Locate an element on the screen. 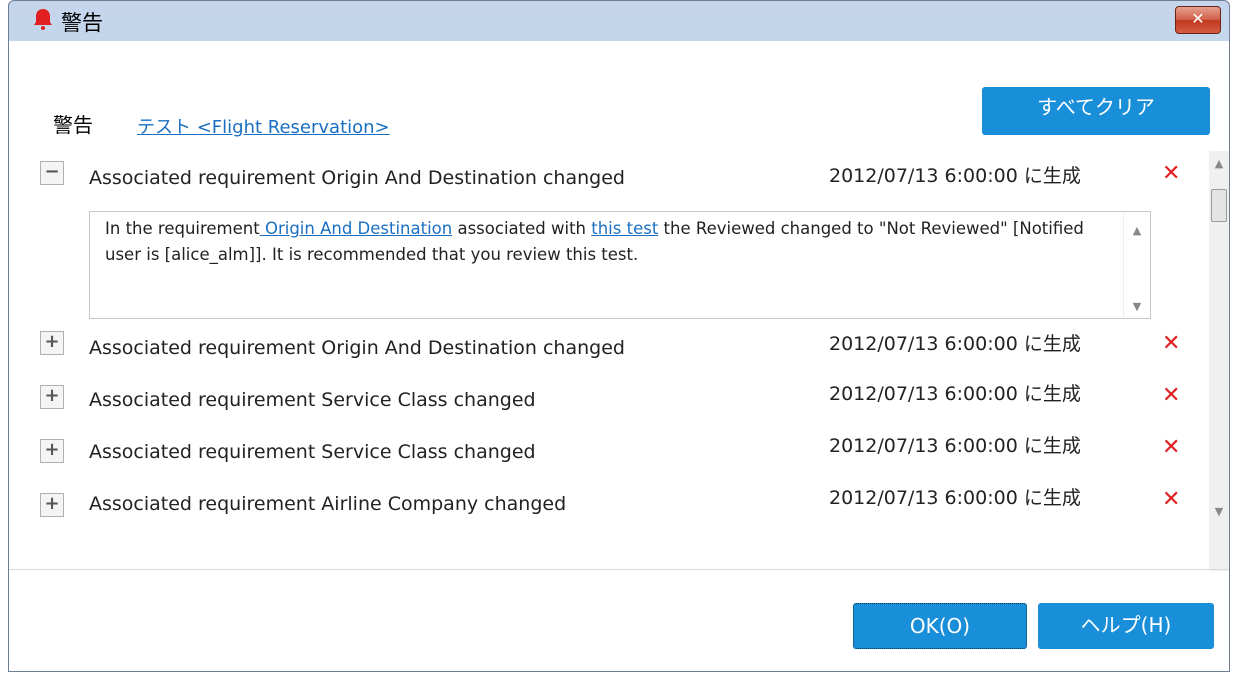  detail-text-2: associated with is located at coordinates (522, 228).